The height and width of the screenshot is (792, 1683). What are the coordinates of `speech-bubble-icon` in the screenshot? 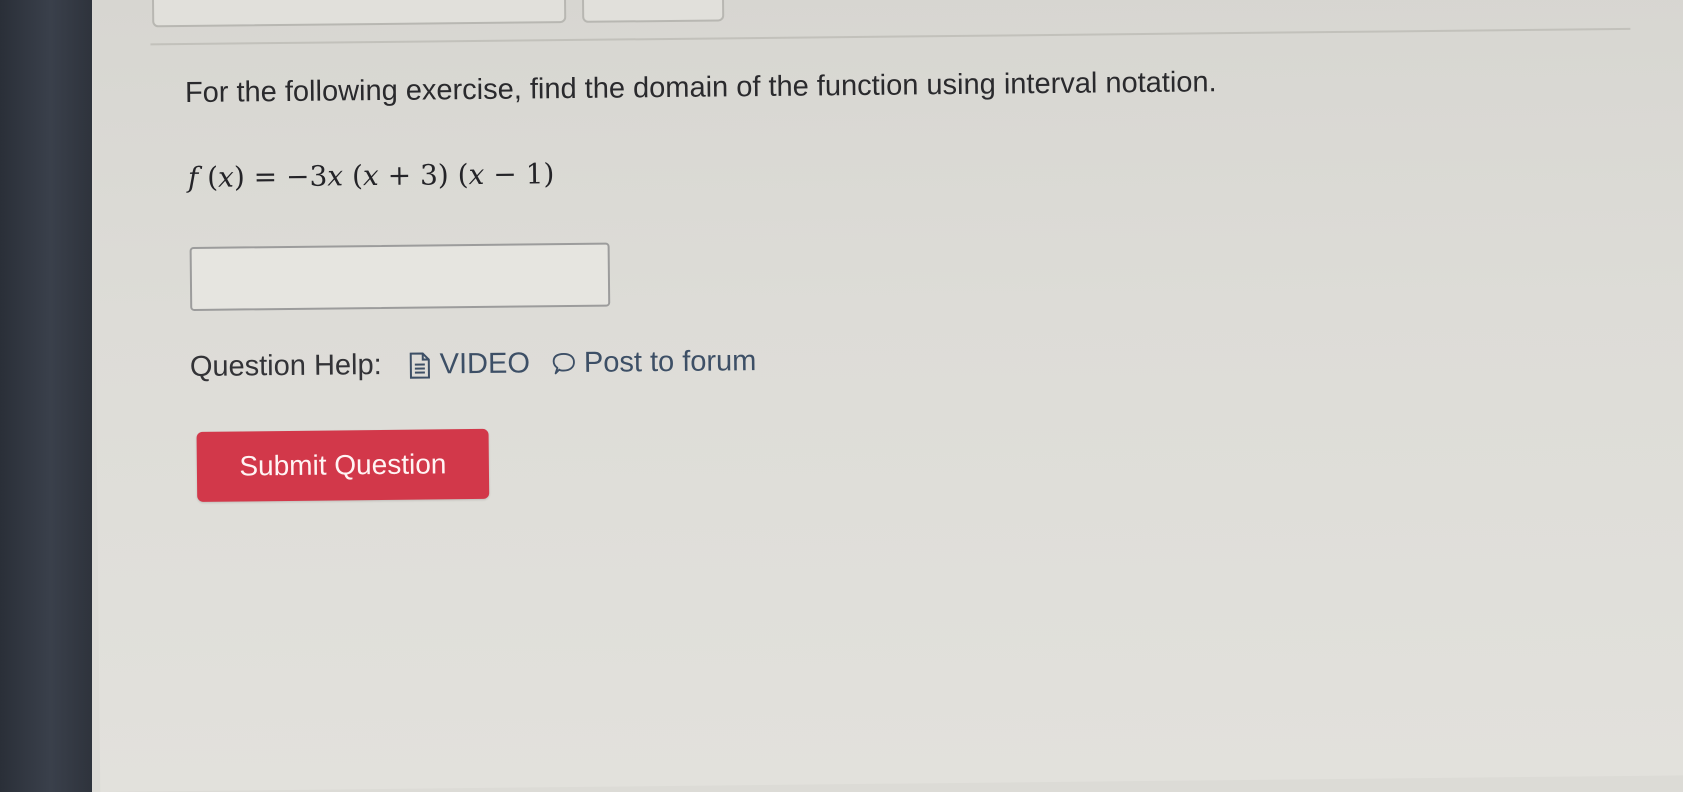 It's located at (564, 363).